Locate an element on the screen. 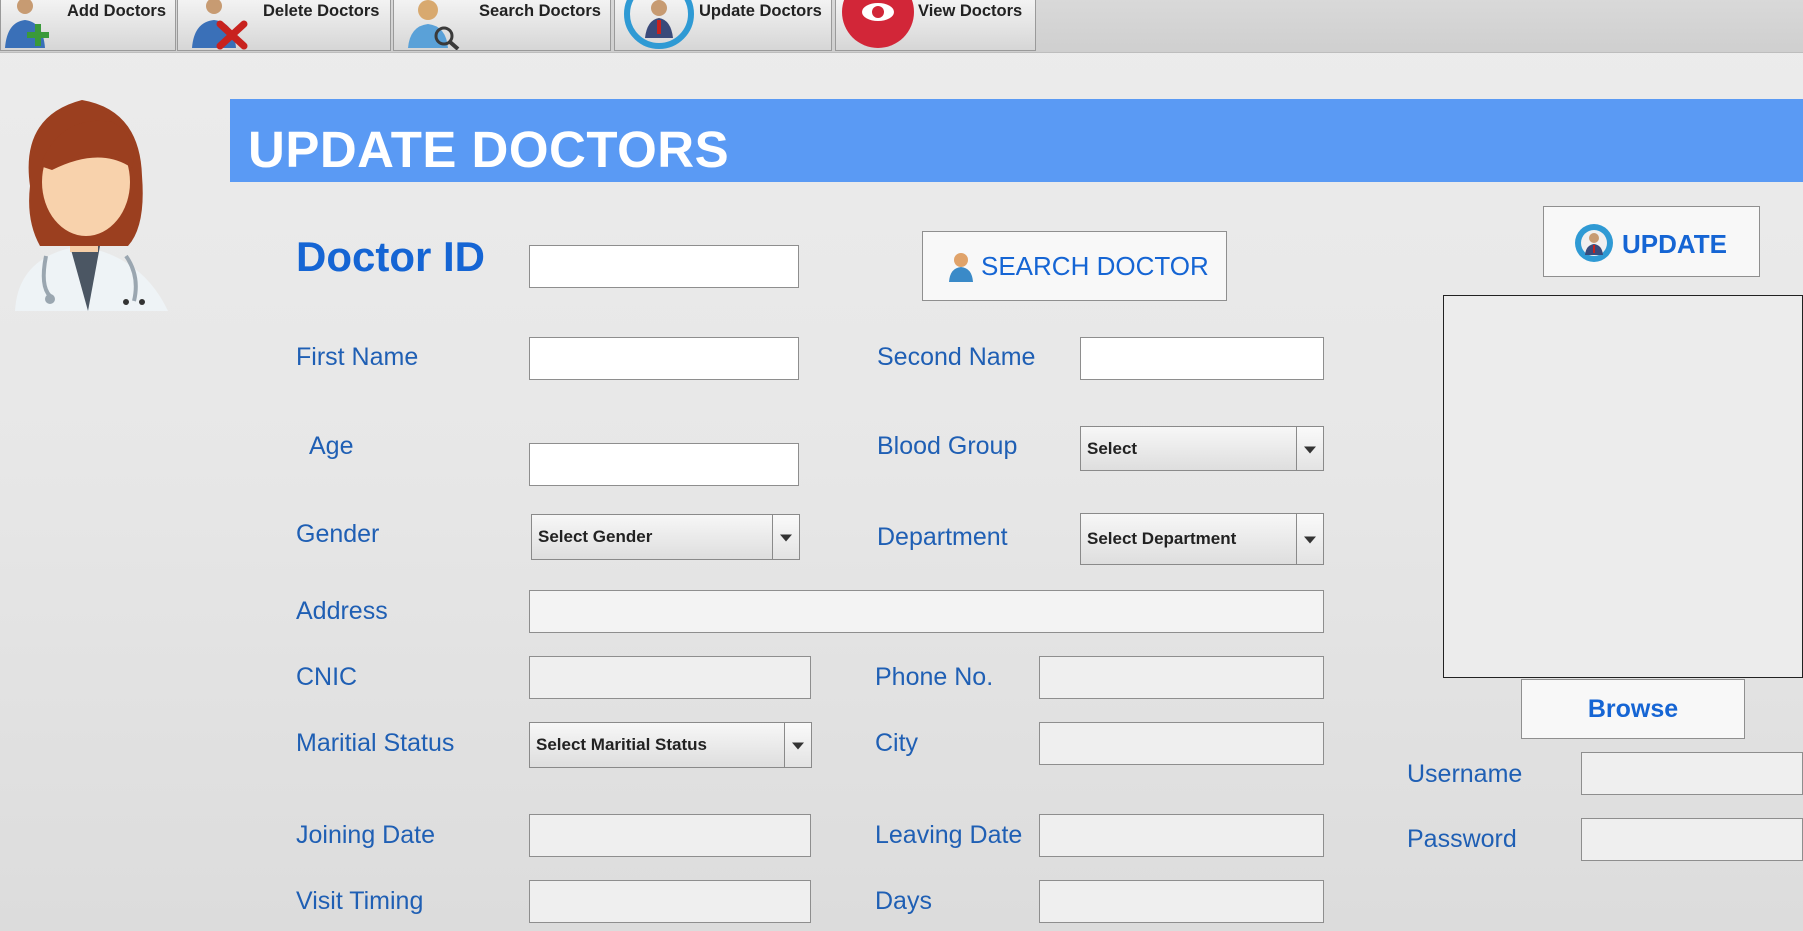 Image resolution: width=1803 pixels, height=931 pixels. photo-preview is located at coordinates (1623, 486).